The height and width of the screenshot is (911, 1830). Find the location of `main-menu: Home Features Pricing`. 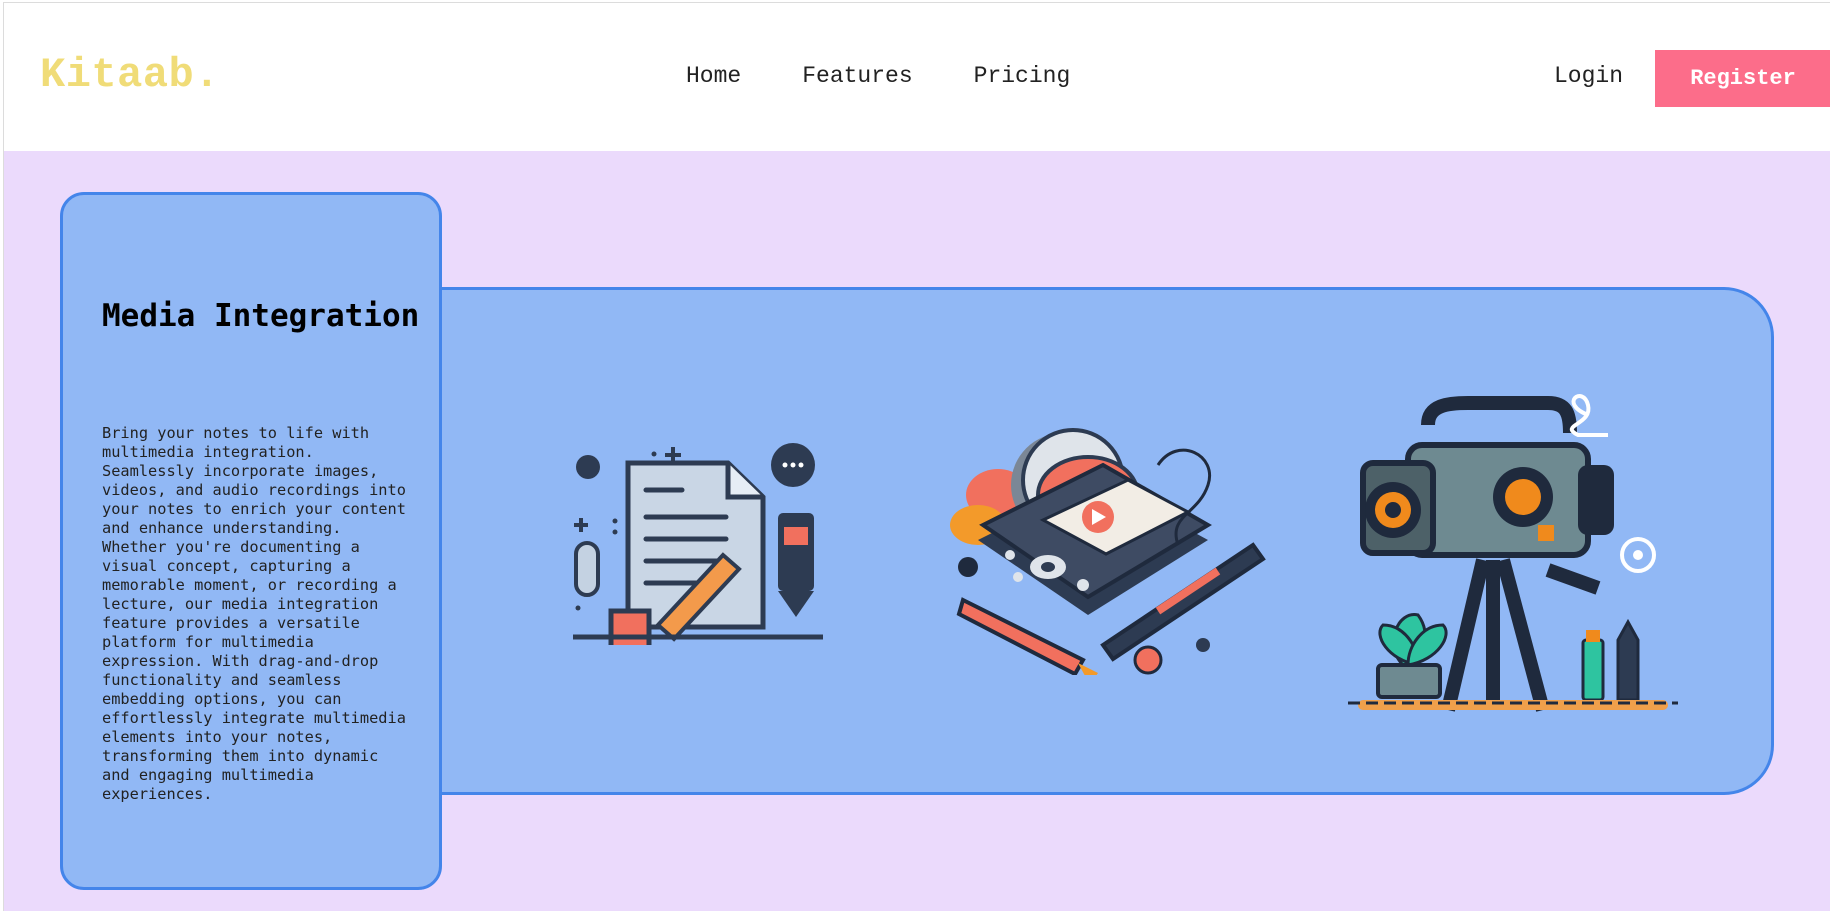

main-menu: Home Features Pricing is located at coordinates (908, 76).